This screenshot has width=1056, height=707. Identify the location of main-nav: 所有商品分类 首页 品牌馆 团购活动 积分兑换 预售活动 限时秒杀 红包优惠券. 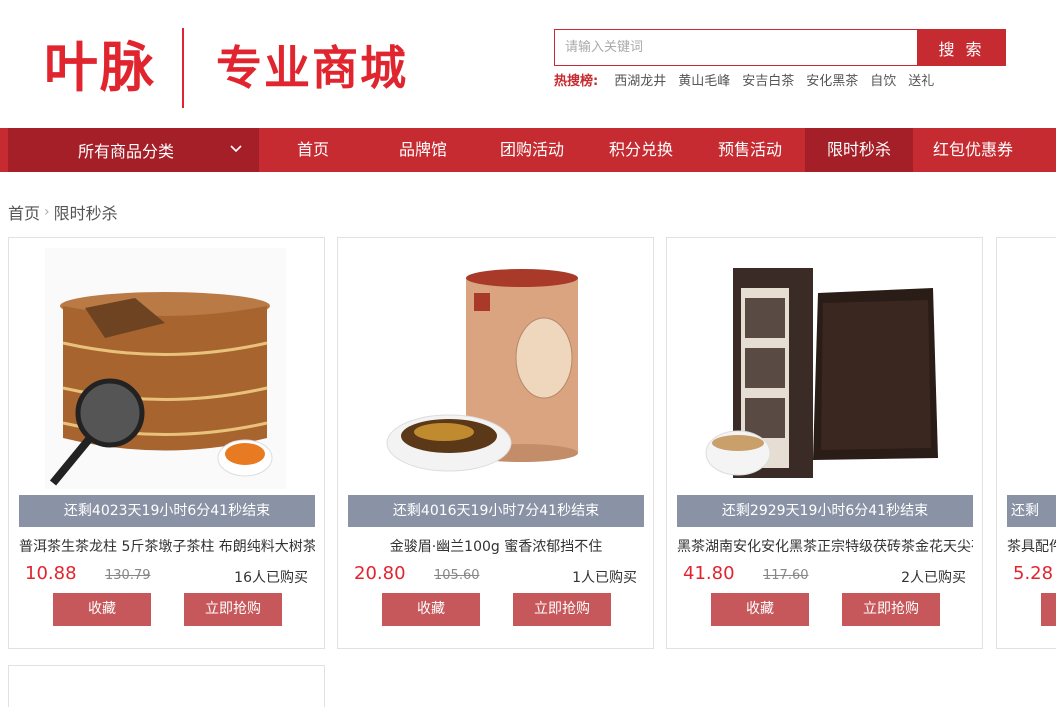
(528, 150).